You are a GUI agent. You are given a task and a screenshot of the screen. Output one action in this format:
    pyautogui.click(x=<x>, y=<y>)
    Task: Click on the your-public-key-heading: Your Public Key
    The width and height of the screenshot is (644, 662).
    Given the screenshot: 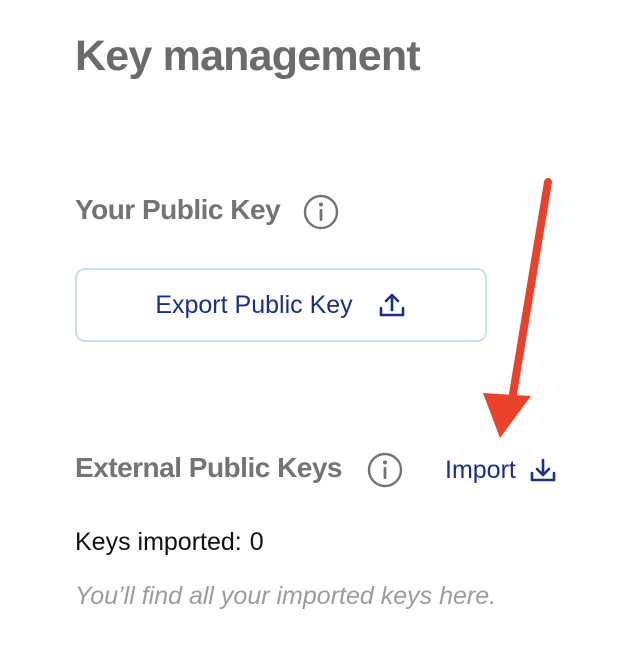 What is the action you would take?
    pyautogui.click(x=178, y=209)
    